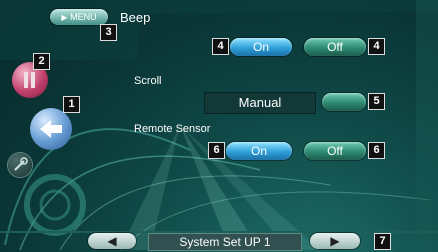 This screenshot has height=252, width=438. I want to click on return-arrow-icon, so click(51, 129).